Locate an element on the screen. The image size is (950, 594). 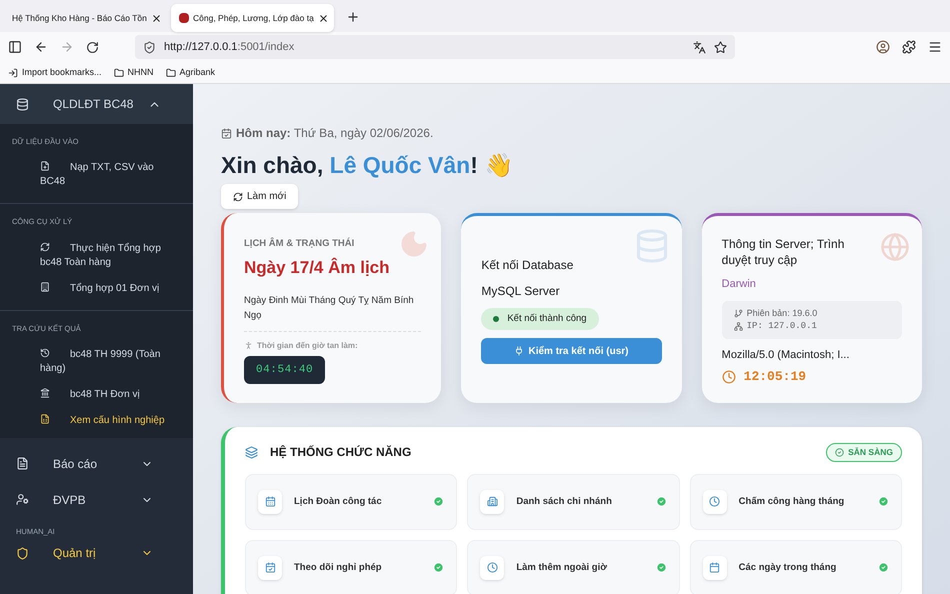
countdown-label: Thời gian đến giờ tan làm: is located at coordinates (333, 346).